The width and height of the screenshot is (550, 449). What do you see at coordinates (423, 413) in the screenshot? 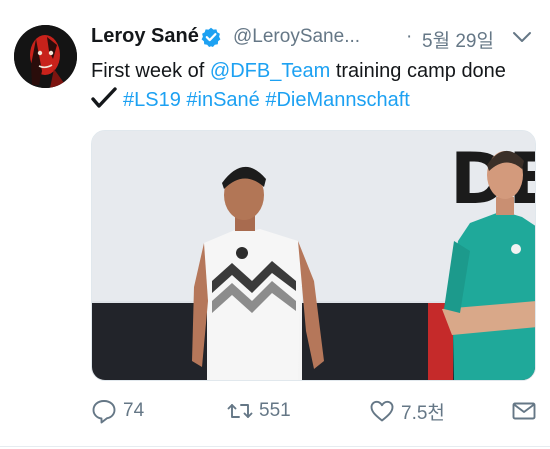
I see `like-count: 7.5천` at bounding box center [423, 413].